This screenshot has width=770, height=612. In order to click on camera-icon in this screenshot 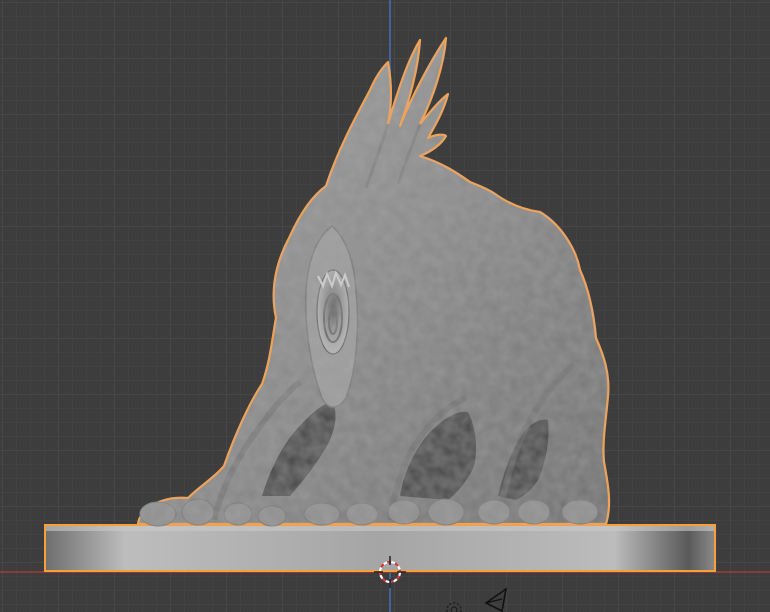, I will do `click(496, 598)`.